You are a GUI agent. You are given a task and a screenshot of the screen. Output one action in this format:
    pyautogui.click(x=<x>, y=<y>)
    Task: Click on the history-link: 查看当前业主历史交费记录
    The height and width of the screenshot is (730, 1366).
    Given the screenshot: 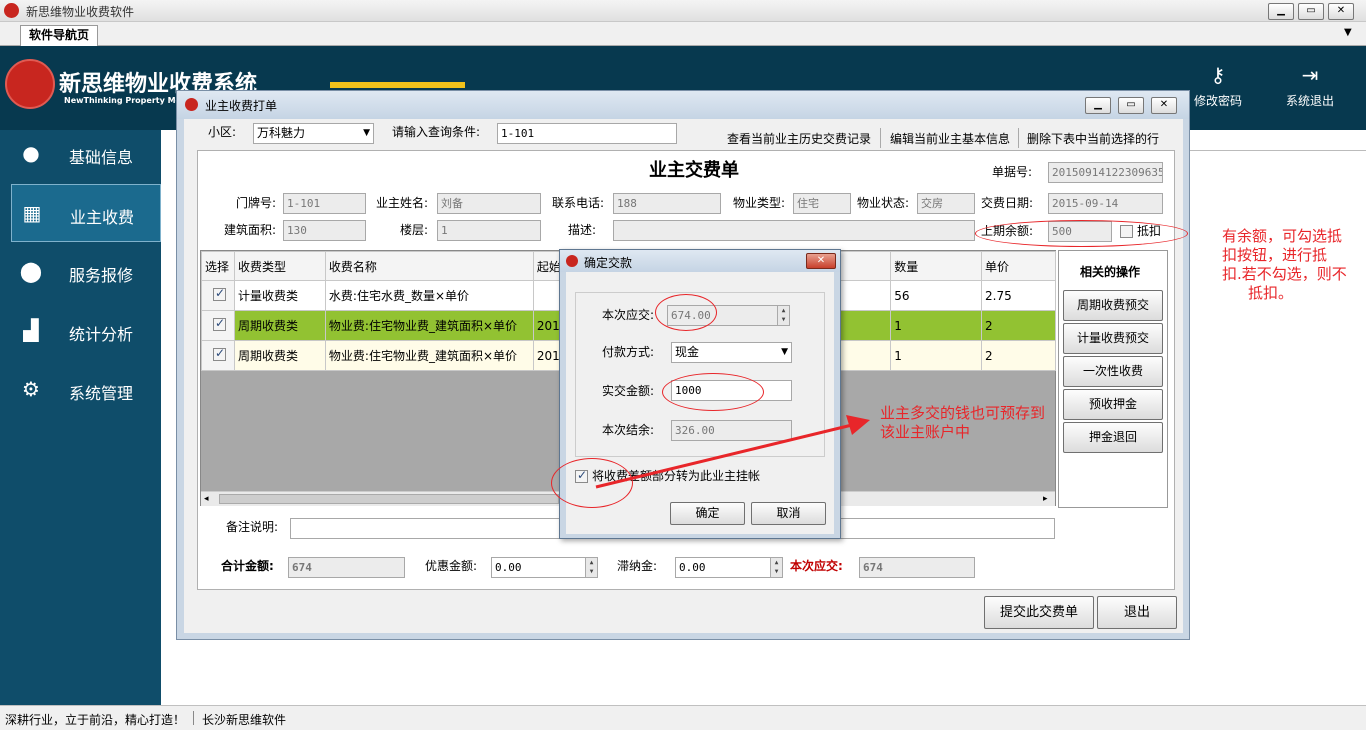 What is the action you would take?
    pyautogui.click(x=799, y=139)
    